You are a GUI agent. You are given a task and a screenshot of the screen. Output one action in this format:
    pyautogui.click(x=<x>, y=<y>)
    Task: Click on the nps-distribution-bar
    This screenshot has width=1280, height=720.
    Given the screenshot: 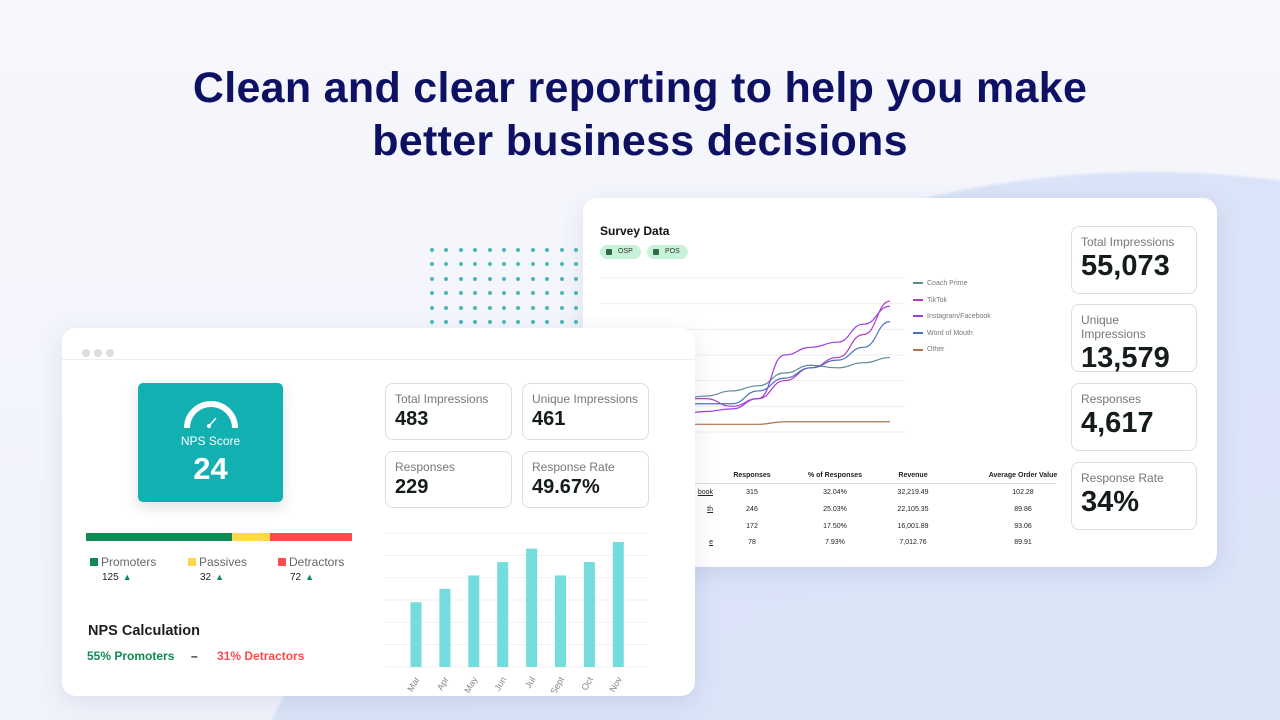 What is the action you would take?
    pyautogui.click(x=219, y=537)
    